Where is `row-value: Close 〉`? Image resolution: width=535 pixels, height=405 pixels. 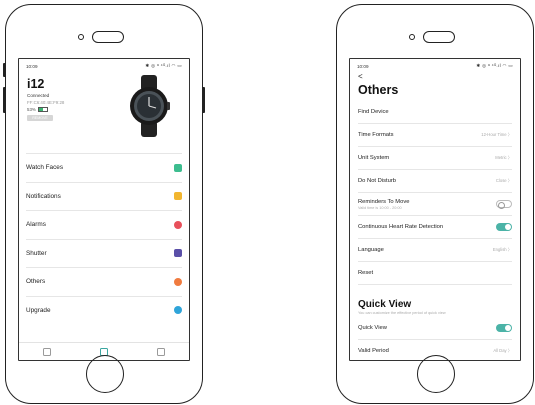 row-value: Close 〉 is located at coordinates (504, 181).